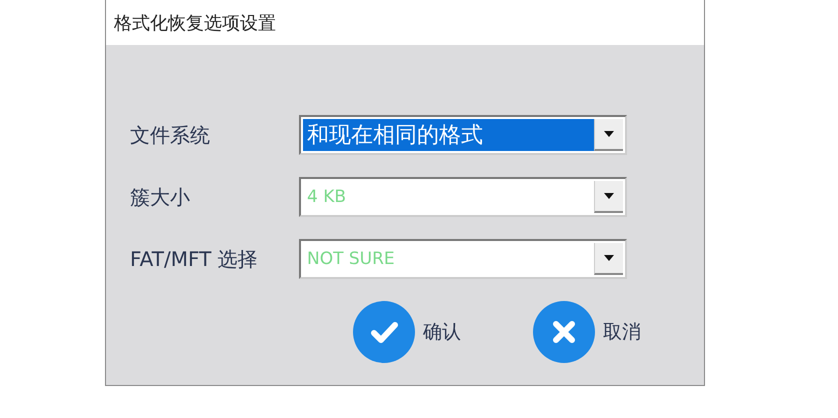  What do you see at coordinates (384, 332) in the screenshot?
I see `checkmark-icon` at bounding box center [384, 332].